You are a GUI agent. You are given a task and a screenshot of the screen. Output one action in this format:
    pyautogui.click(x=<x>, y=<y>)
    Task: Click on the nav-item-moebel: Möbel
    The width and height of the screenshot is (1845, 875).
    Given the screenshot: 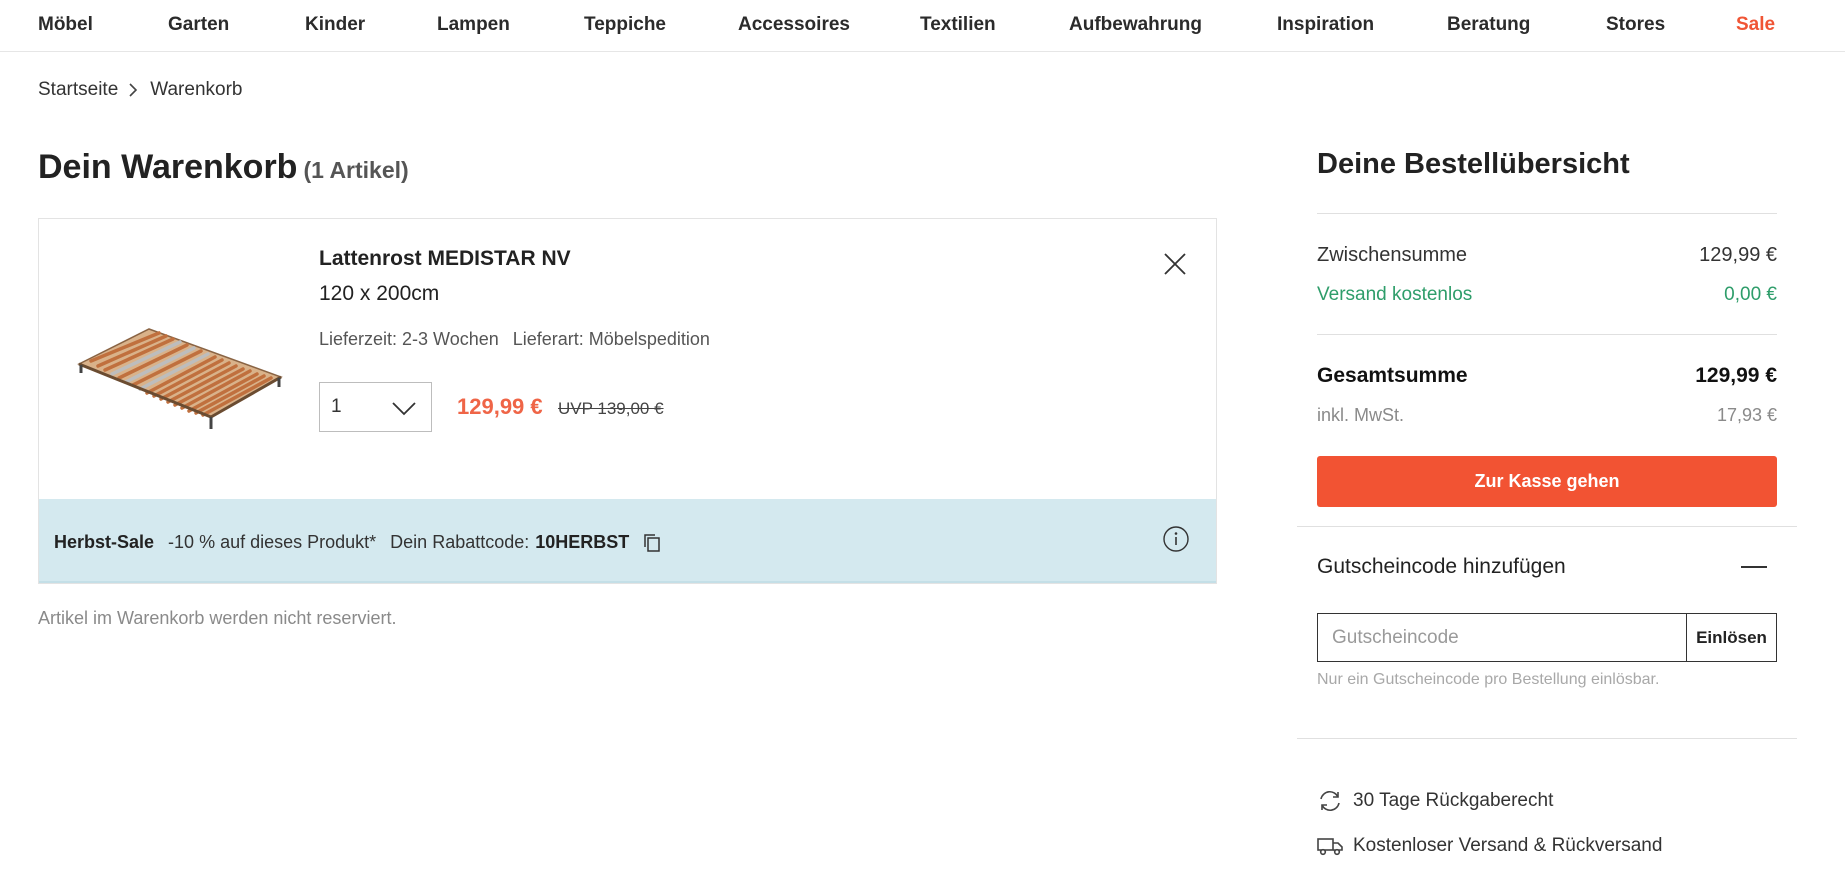 What is the action you would take?
    pyautogui.click(x=65, y=25)
    